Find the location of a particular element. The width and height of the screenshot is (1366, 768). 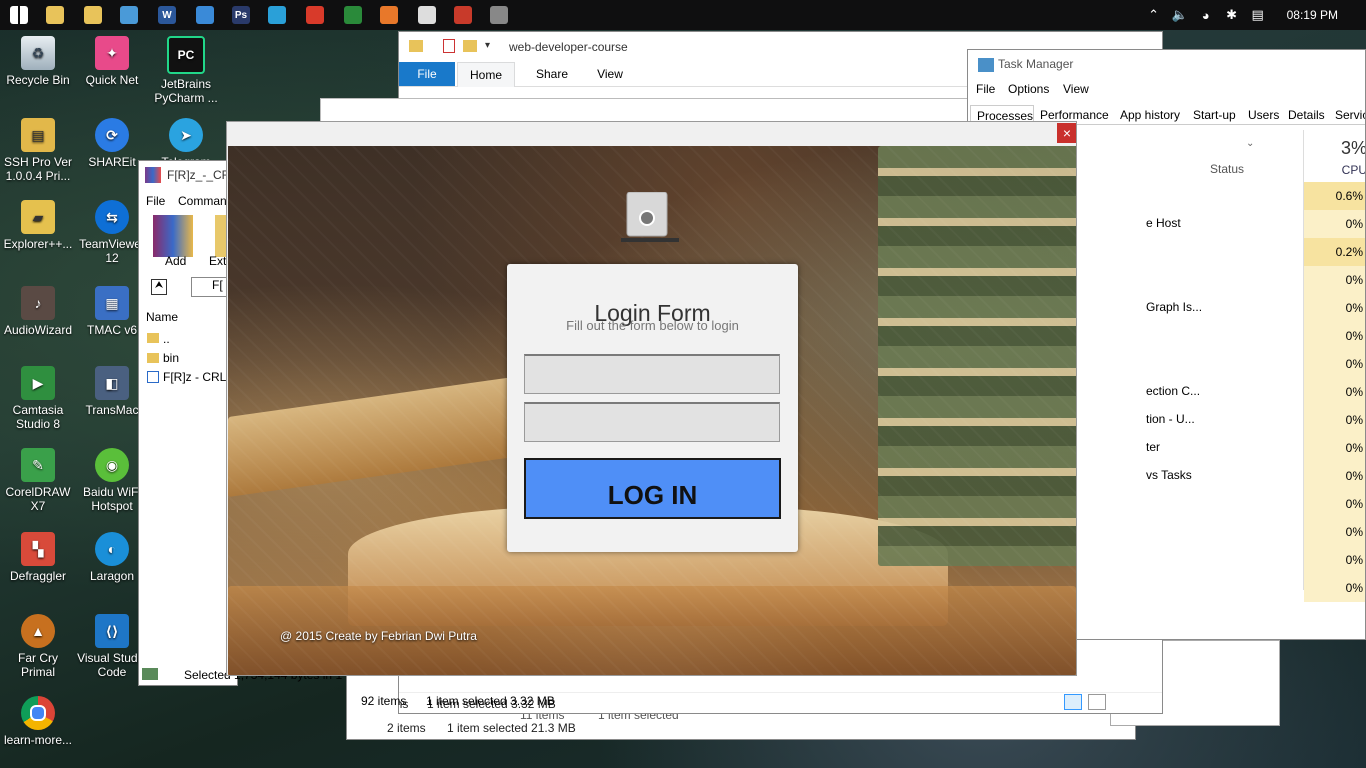

network-icon is located at coordinates (129, 15).